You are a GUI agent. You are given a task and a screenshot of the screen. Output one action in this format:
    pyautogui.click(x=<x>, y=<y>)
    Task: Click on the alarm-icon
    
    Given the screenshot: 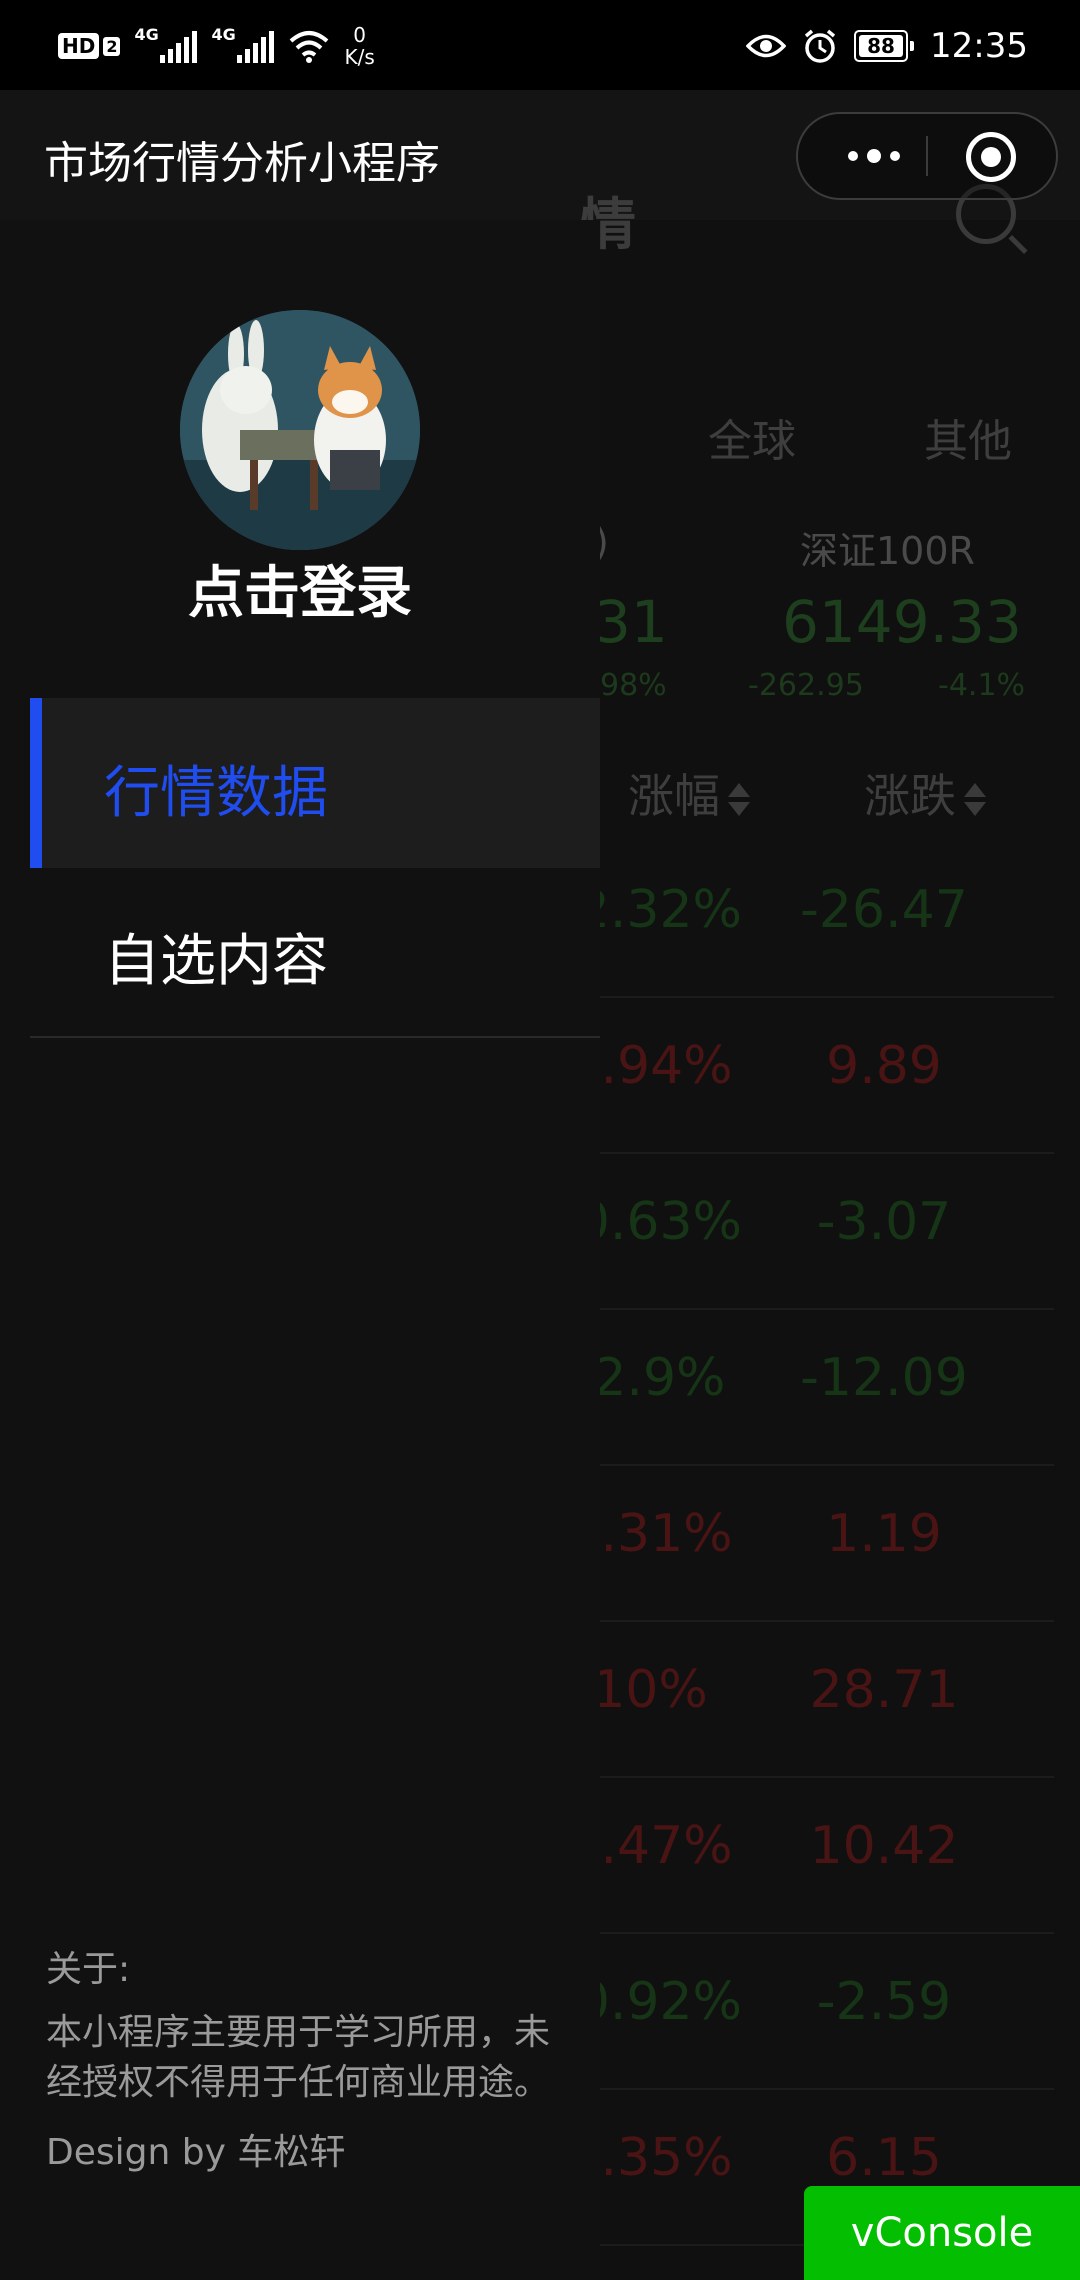 What is the action you would take?
    pyautogui.click(x=820, y=46)
    